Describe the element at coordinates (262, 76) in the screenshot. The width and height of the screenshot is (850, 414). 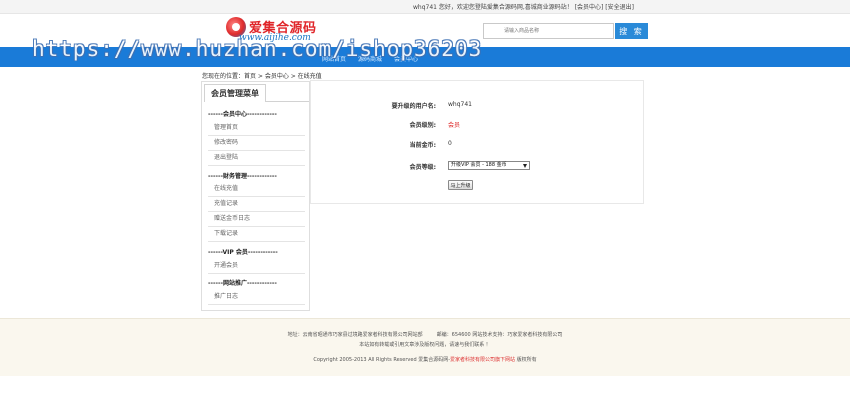
I see `breadcrumb: 您现在的位置：首页 > 会员中心 > 在线充值` at that location.